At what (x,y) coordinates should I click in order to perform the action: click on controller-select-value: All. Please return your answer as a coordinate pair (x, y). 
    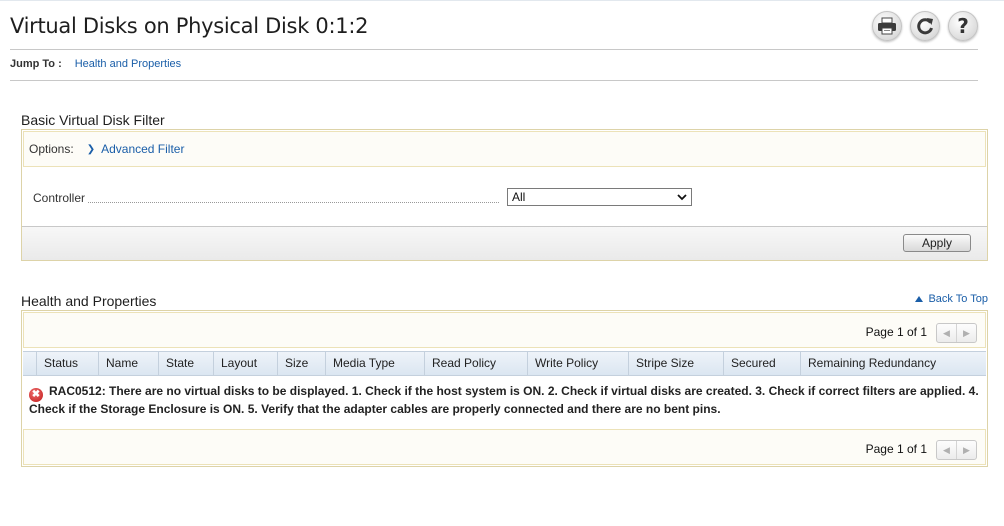
    Looking at the image, I should click on (519, 197).